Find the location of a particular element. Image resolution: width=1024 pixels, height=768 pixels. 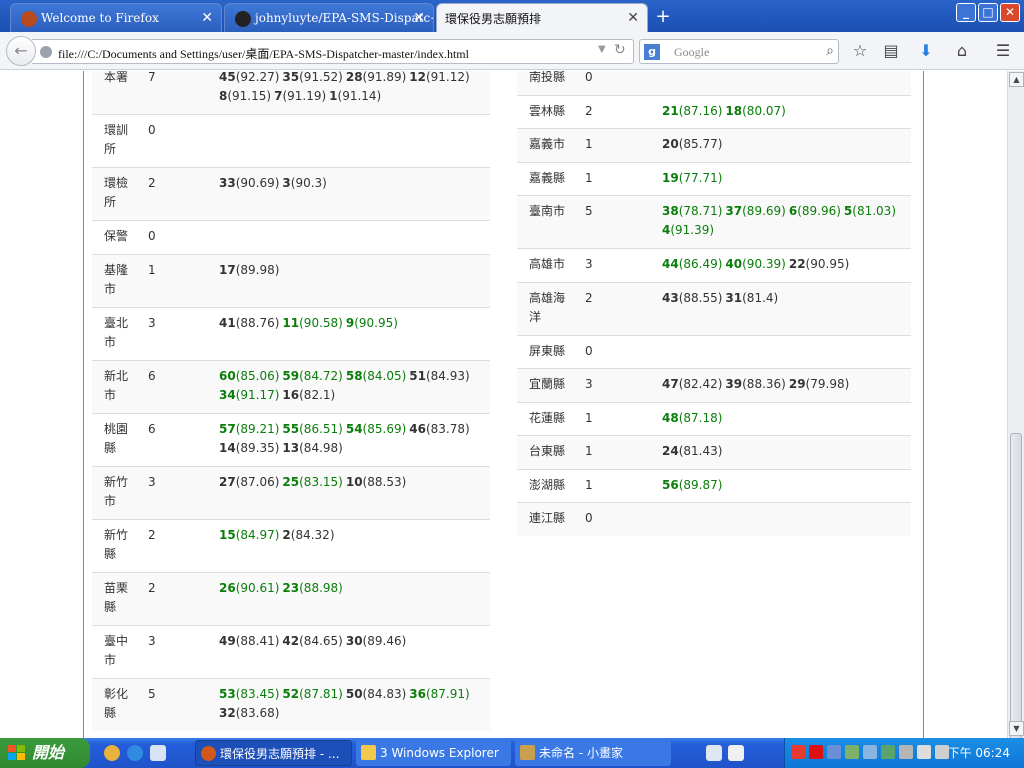

tab-label: Welcome to Firefox is located at coordinates (100, 18).